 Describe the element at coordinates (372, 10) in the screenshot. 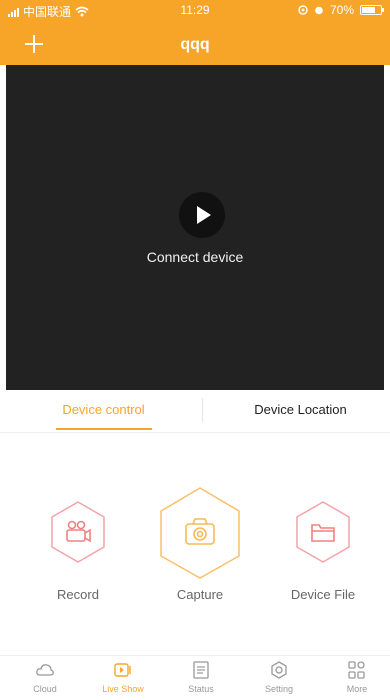

I see `battery-icon` at that location.